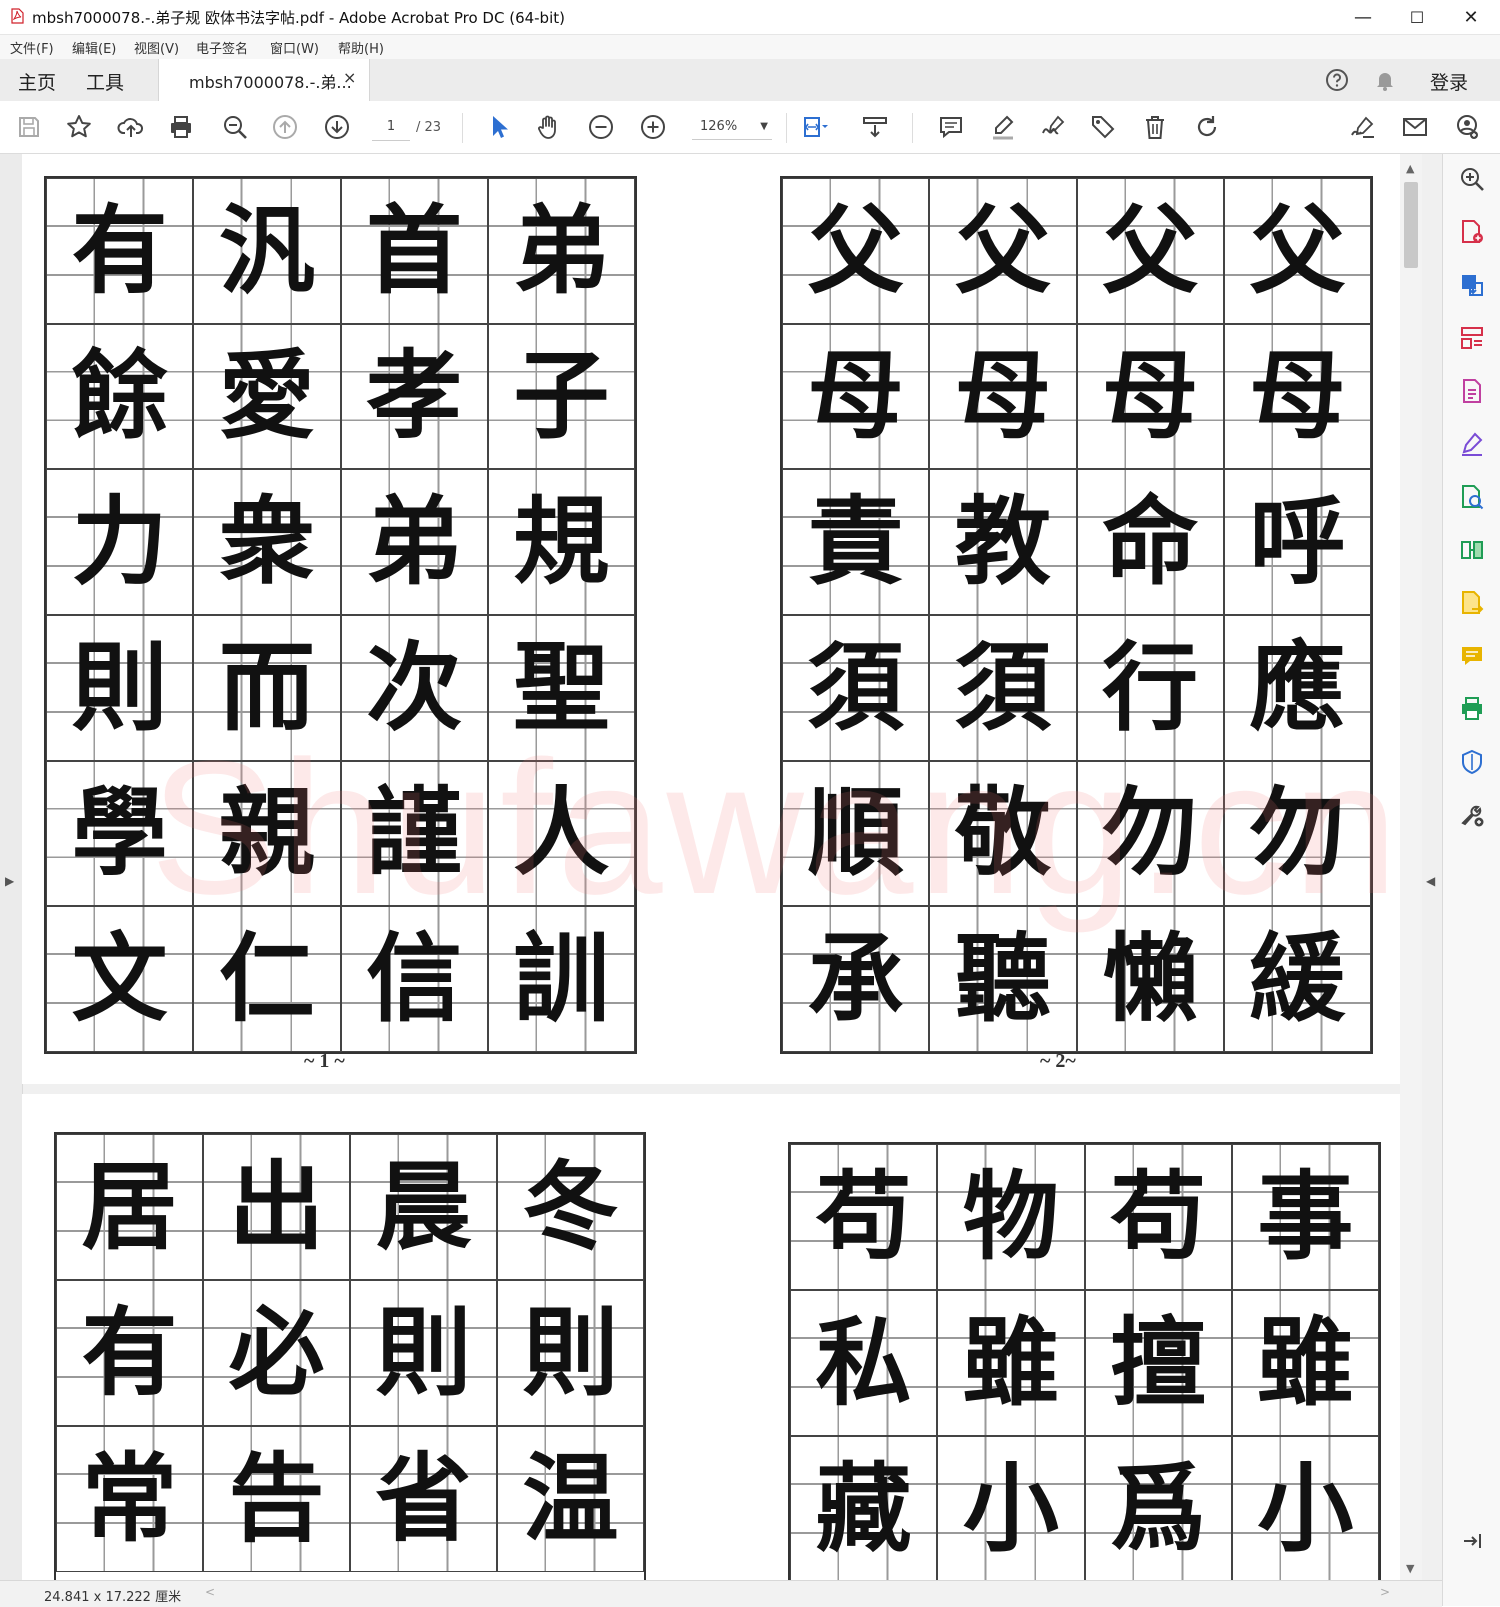  I want to click on hand-tool-button, so click(549, 127).